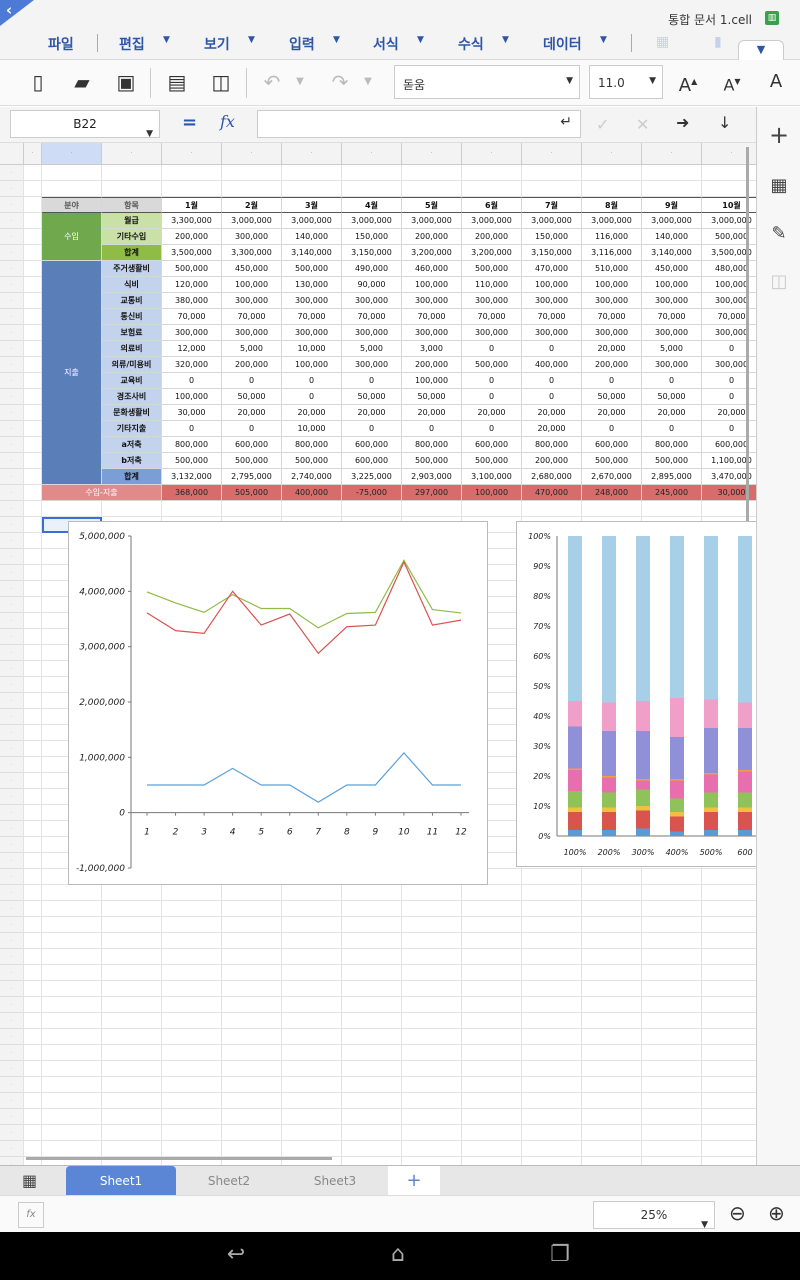 The height and width of the screenshot is (1280, 800). I want to click on font-size-select: 11.0 ▼, so click(626, 82).